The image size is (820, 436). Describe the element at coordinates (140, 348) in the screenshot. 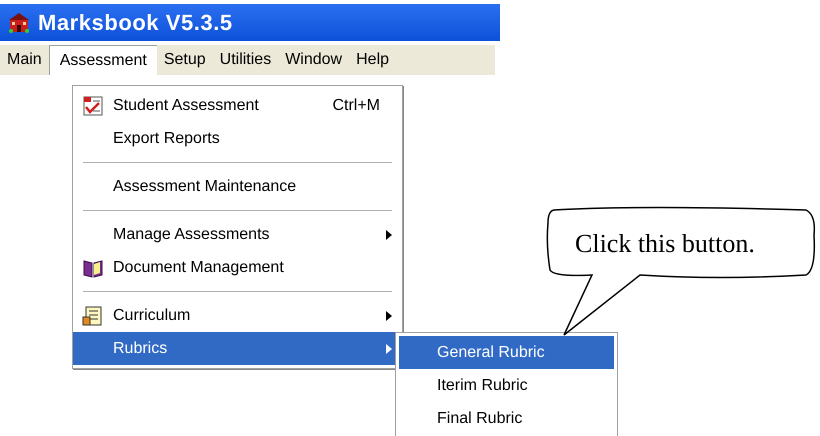

I see `menu-item-label: Rubrics` at that location.